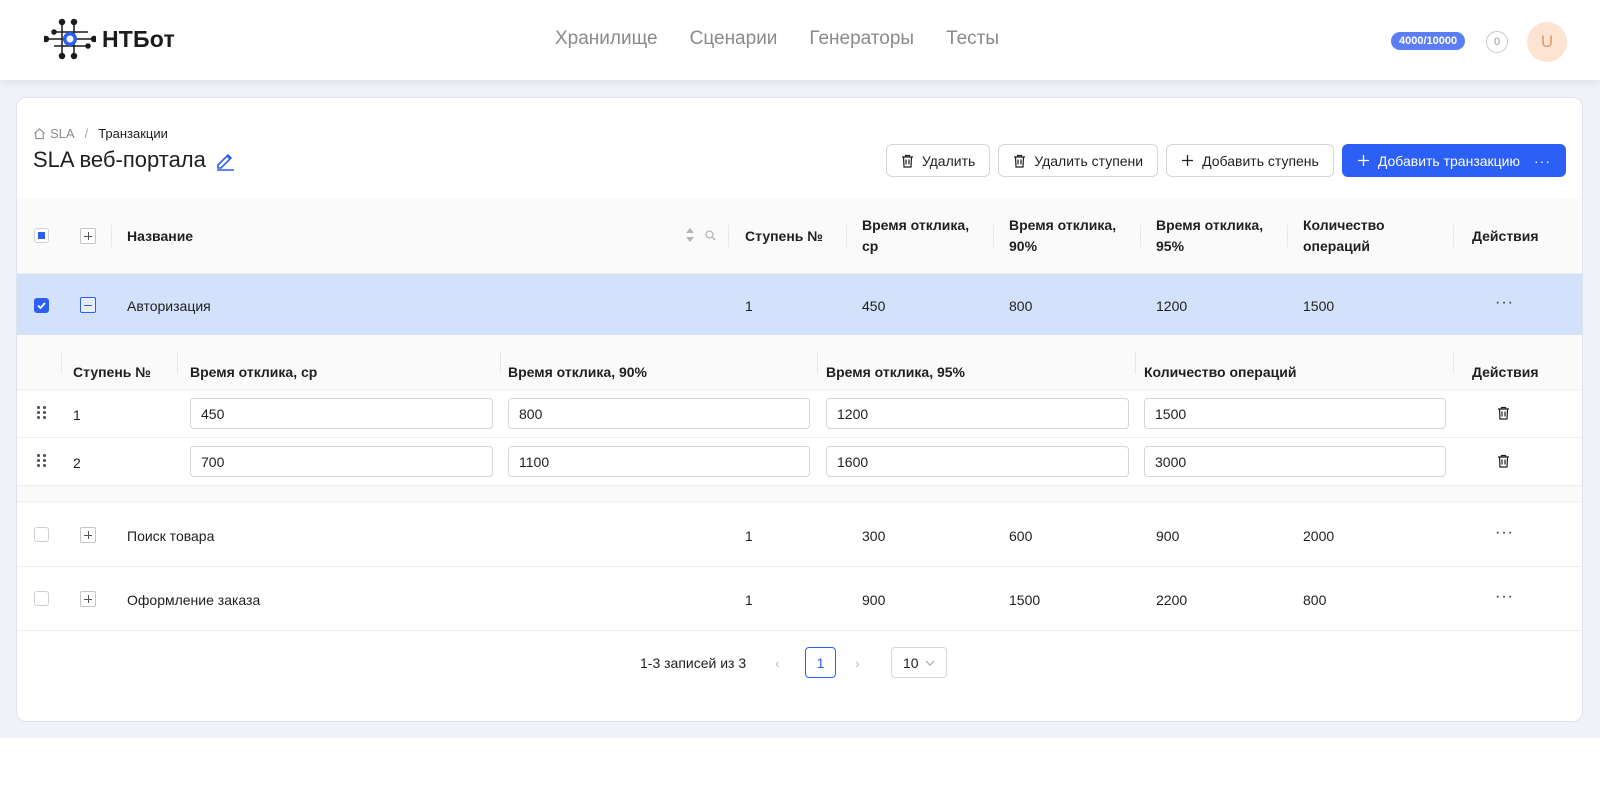  Describe the element at coordinates (254, 372) in the screenshot. I see `sub-col-avg: Время отклика, ср` at that location.